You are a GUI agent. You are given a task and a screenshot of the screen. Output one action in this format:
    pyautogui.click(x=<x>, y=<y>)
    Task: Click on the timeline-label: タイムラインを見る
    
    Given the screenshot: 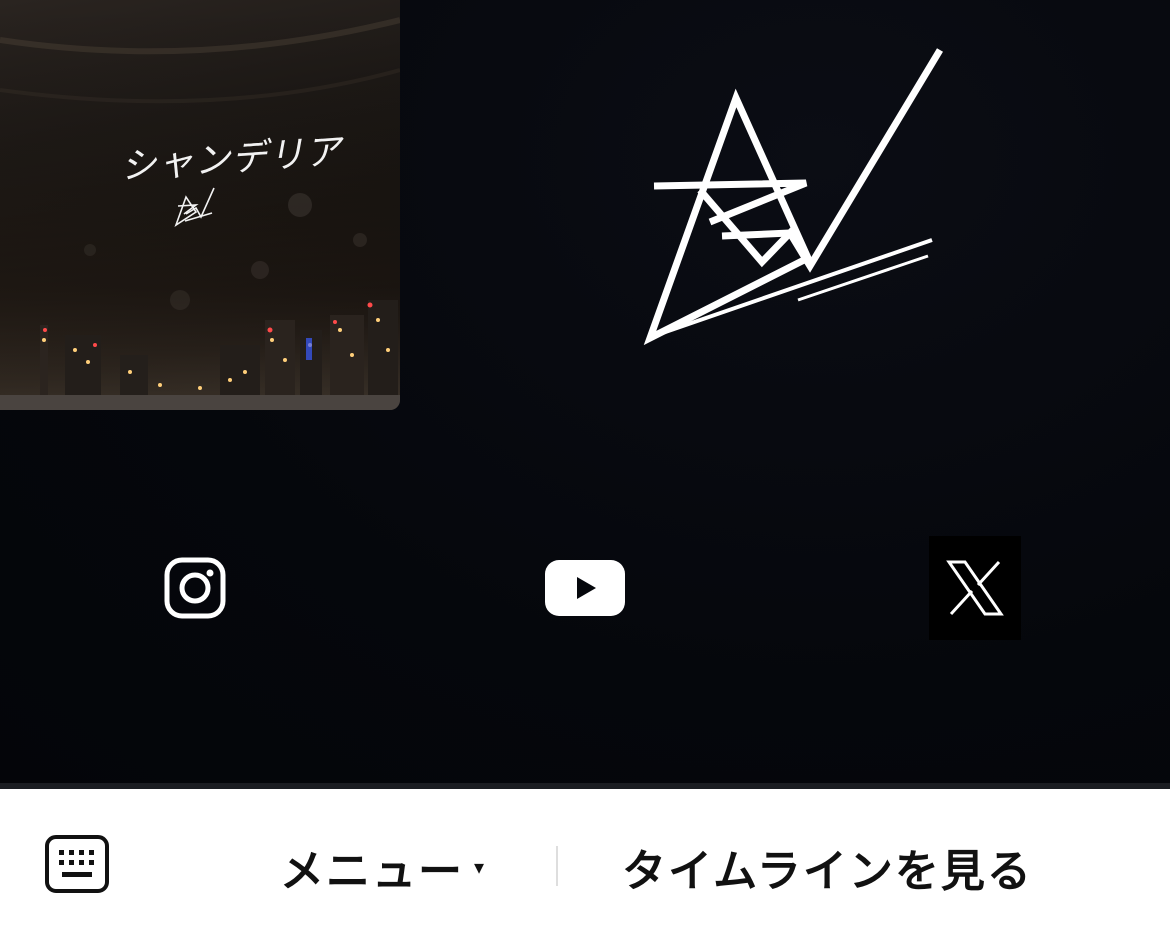 What is the action you would take?
    pyautogui.click(x=827, y=871)
    